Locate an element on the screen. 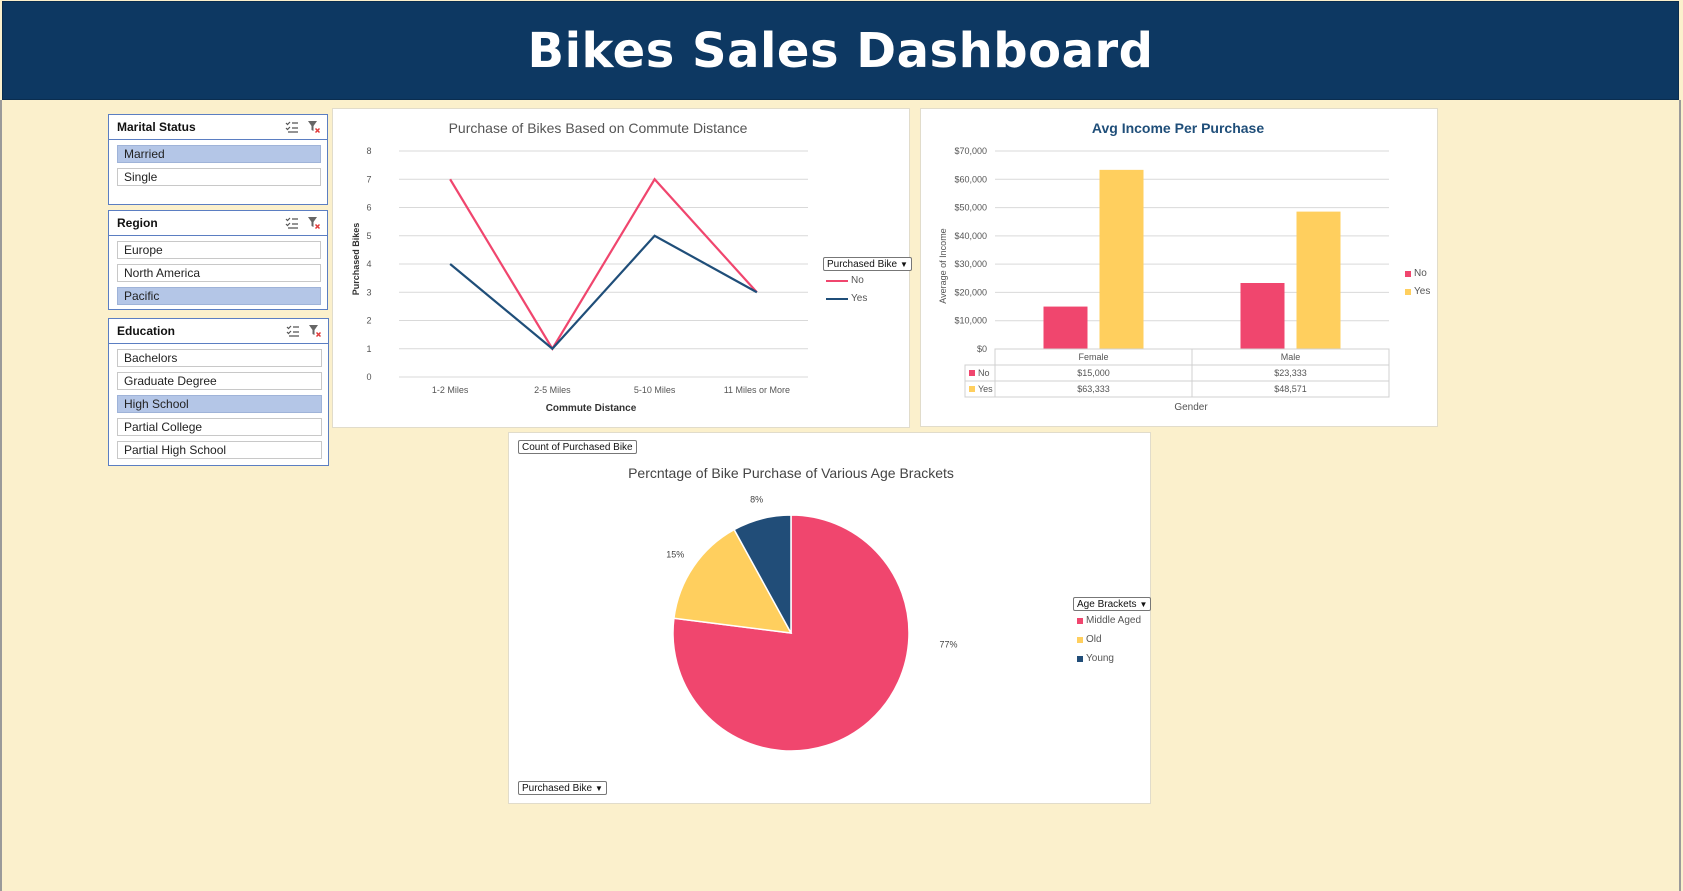  legend-label: No is located at coordinates (857, 280).